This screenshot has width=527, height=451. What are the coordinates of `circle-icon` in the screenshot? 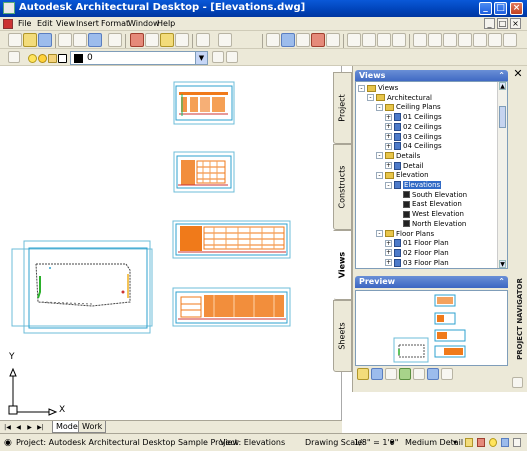 It's located at (510, 40).